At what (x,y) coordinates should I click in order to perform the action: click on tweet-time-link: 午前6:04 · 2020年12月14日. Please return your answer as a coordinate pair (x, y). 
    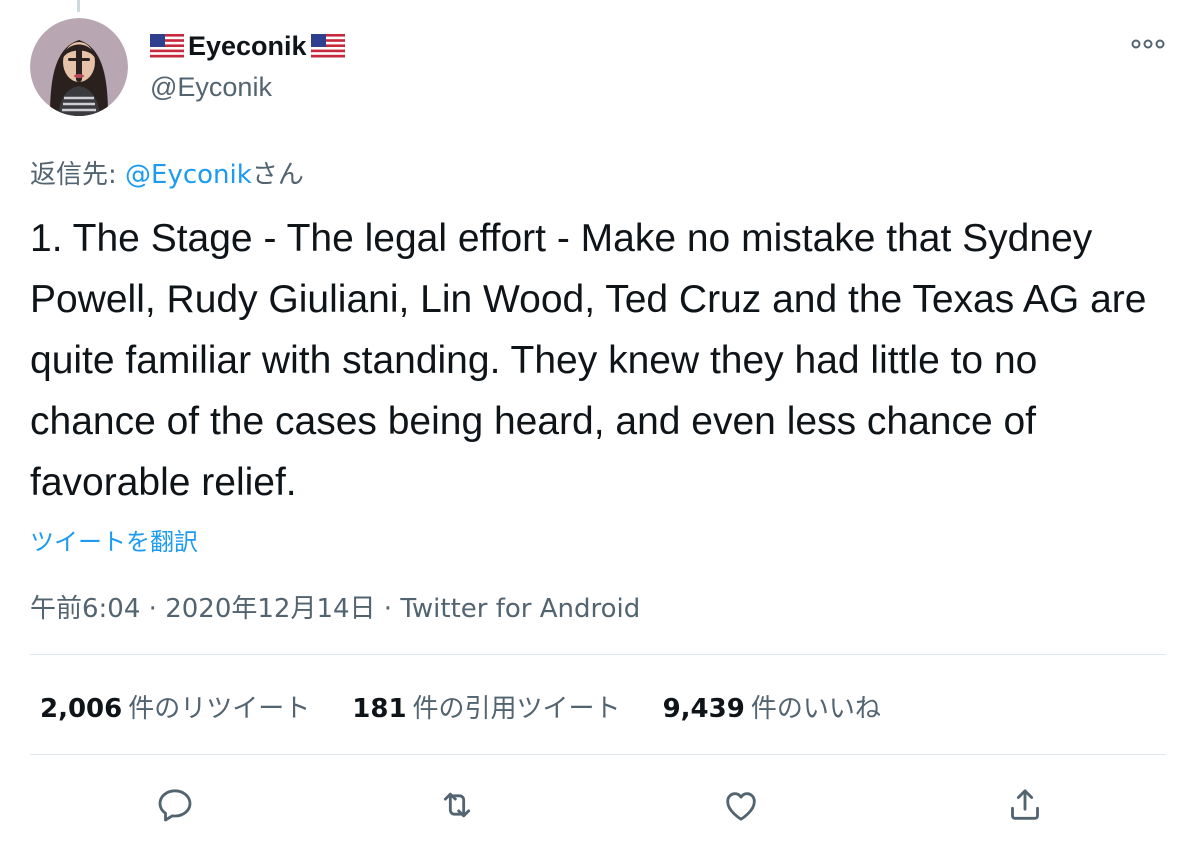
    Looking at the image, I should click on (203, 609).